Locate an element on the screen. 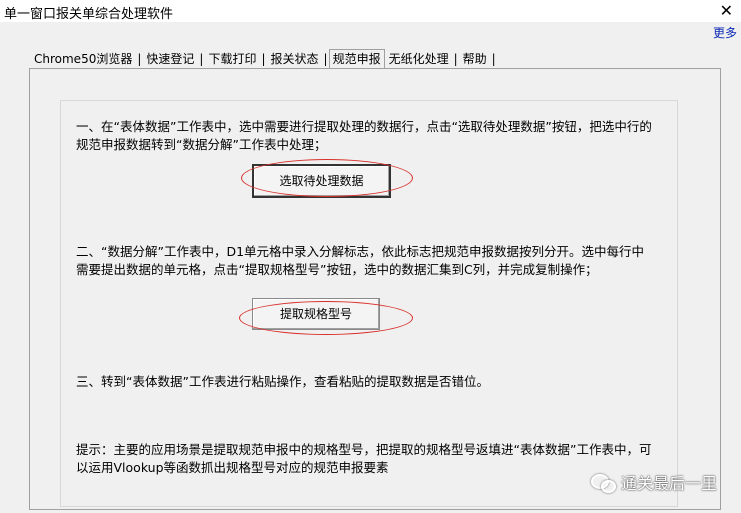 The width and height of the screenshot is (741, 513). tab-download-print: 下载打印 is located at coordinates (232, 59).